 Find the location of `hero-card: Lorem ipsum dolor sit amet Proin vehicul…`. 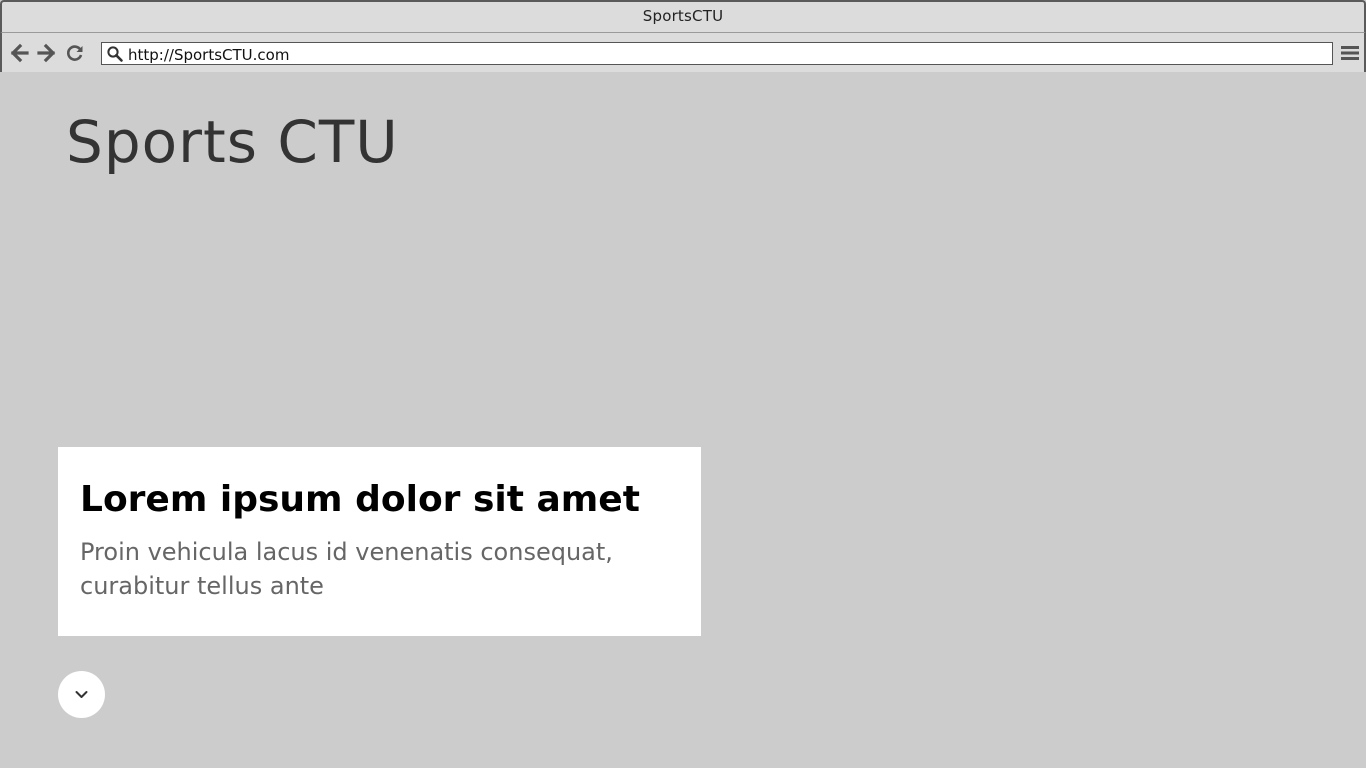

hero-card: Lorem ipsum dolor sit amet Proin vehicul… is located at coordinates (379, 541).